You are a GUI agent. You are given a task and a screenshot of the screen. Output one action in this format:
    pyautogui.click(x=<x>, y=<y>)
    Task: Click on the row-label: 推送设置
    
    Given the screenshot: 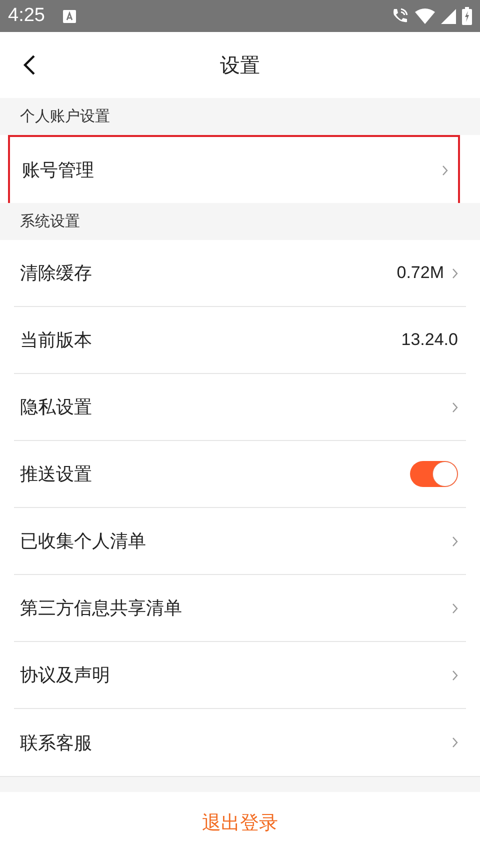 What is the action you would take?
    pyautogui.click(x=56, y=474)
    